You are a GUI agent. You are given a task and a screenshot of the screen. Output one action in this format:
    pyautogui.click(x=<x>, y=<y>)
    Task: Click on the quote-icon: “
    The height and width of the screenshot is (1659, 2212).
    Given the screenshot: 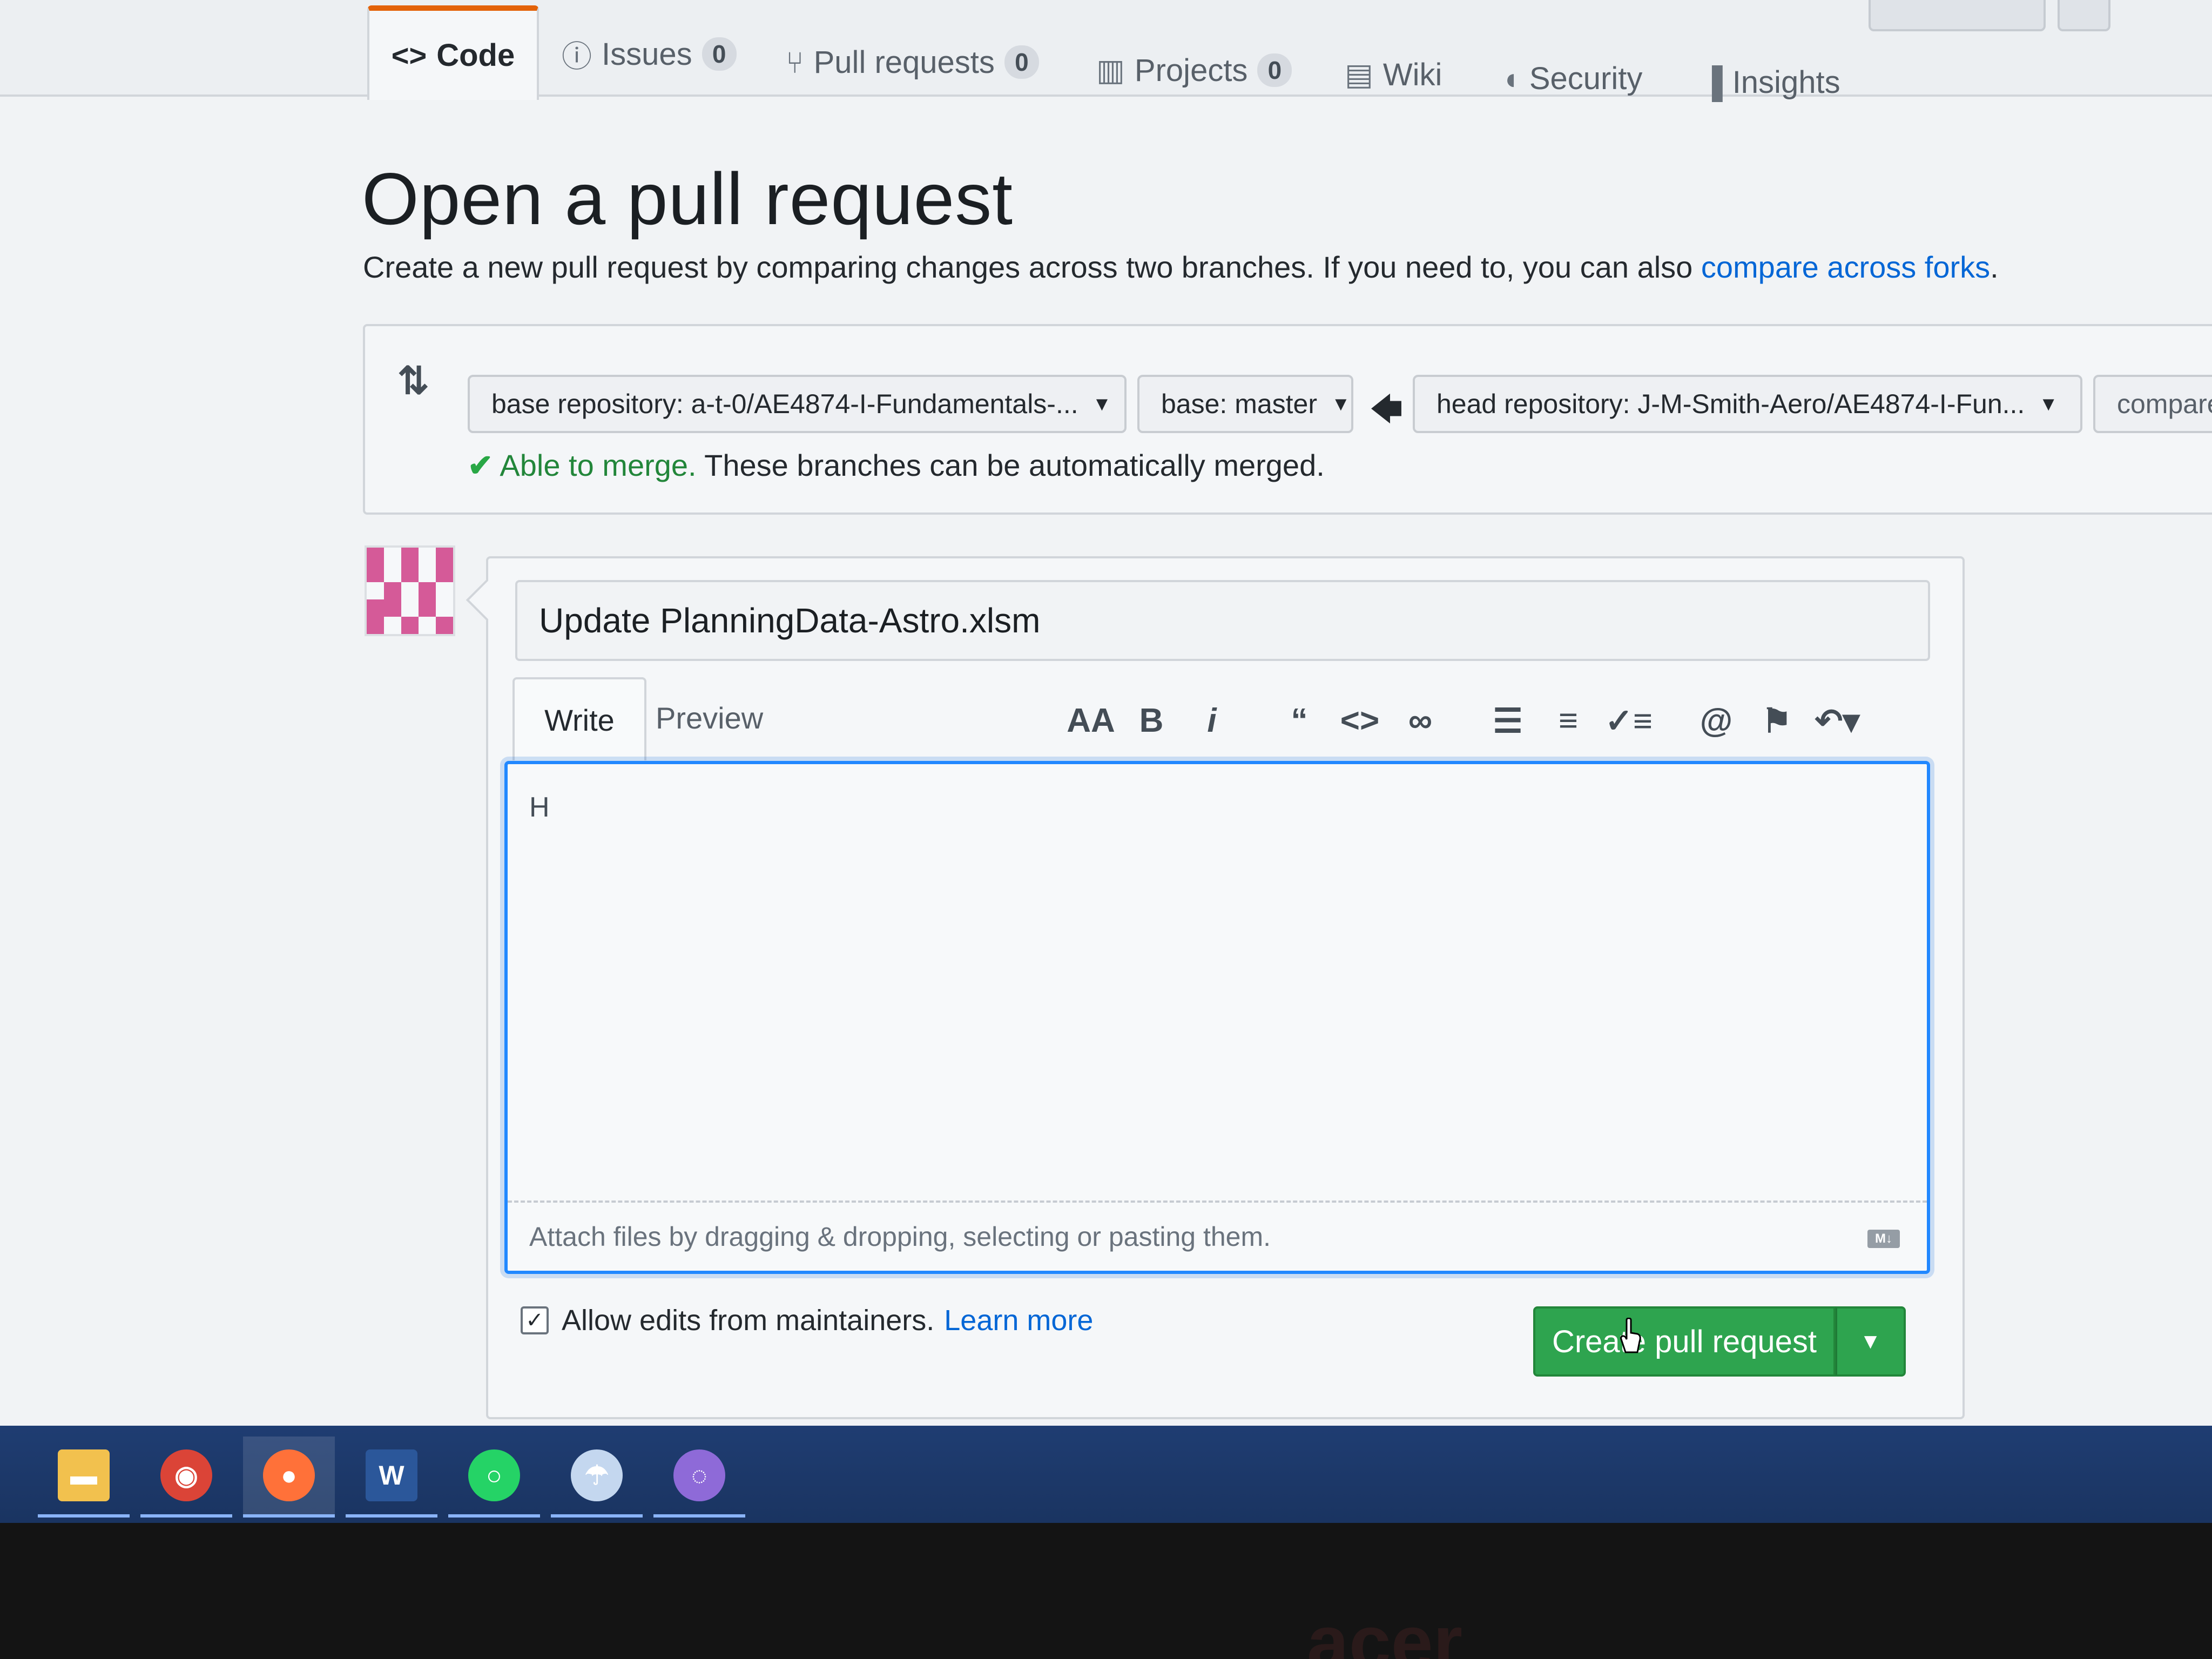 What is the action you would take?
    pyautogui.click(x=1299, y=721)
    